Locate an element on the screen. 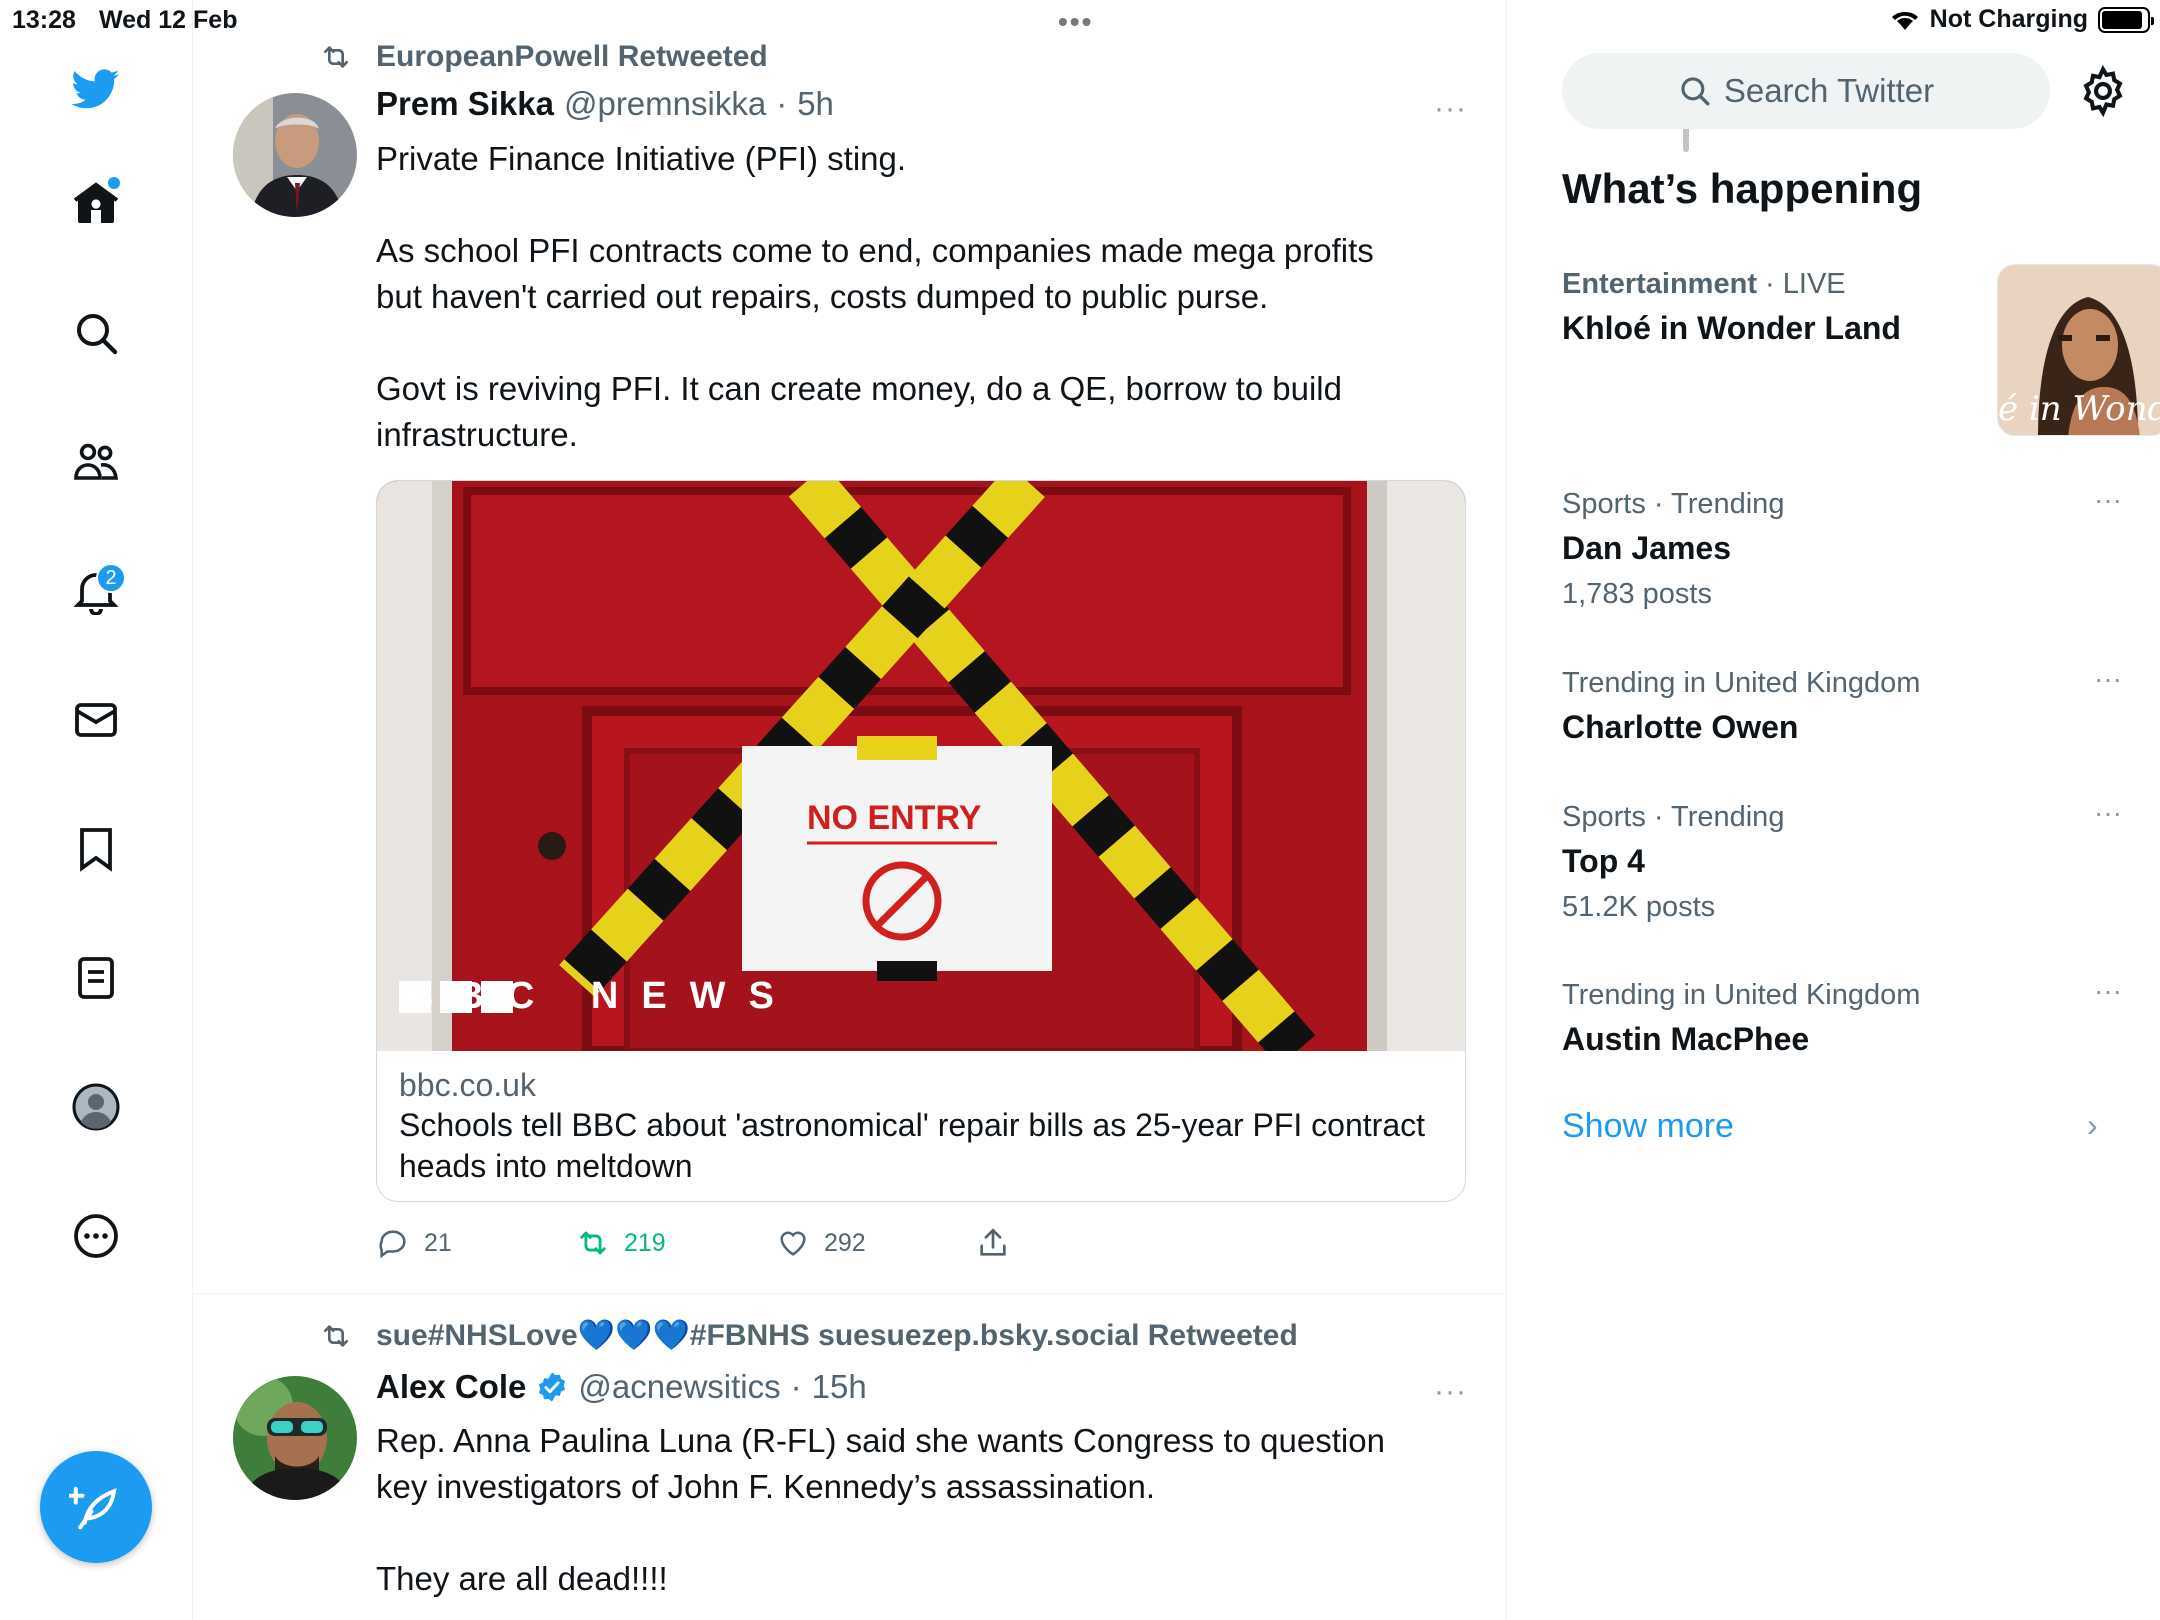 This screenshot has height=1620, width=2160. messages-envelope-icon is located at coordinates (96, 720).